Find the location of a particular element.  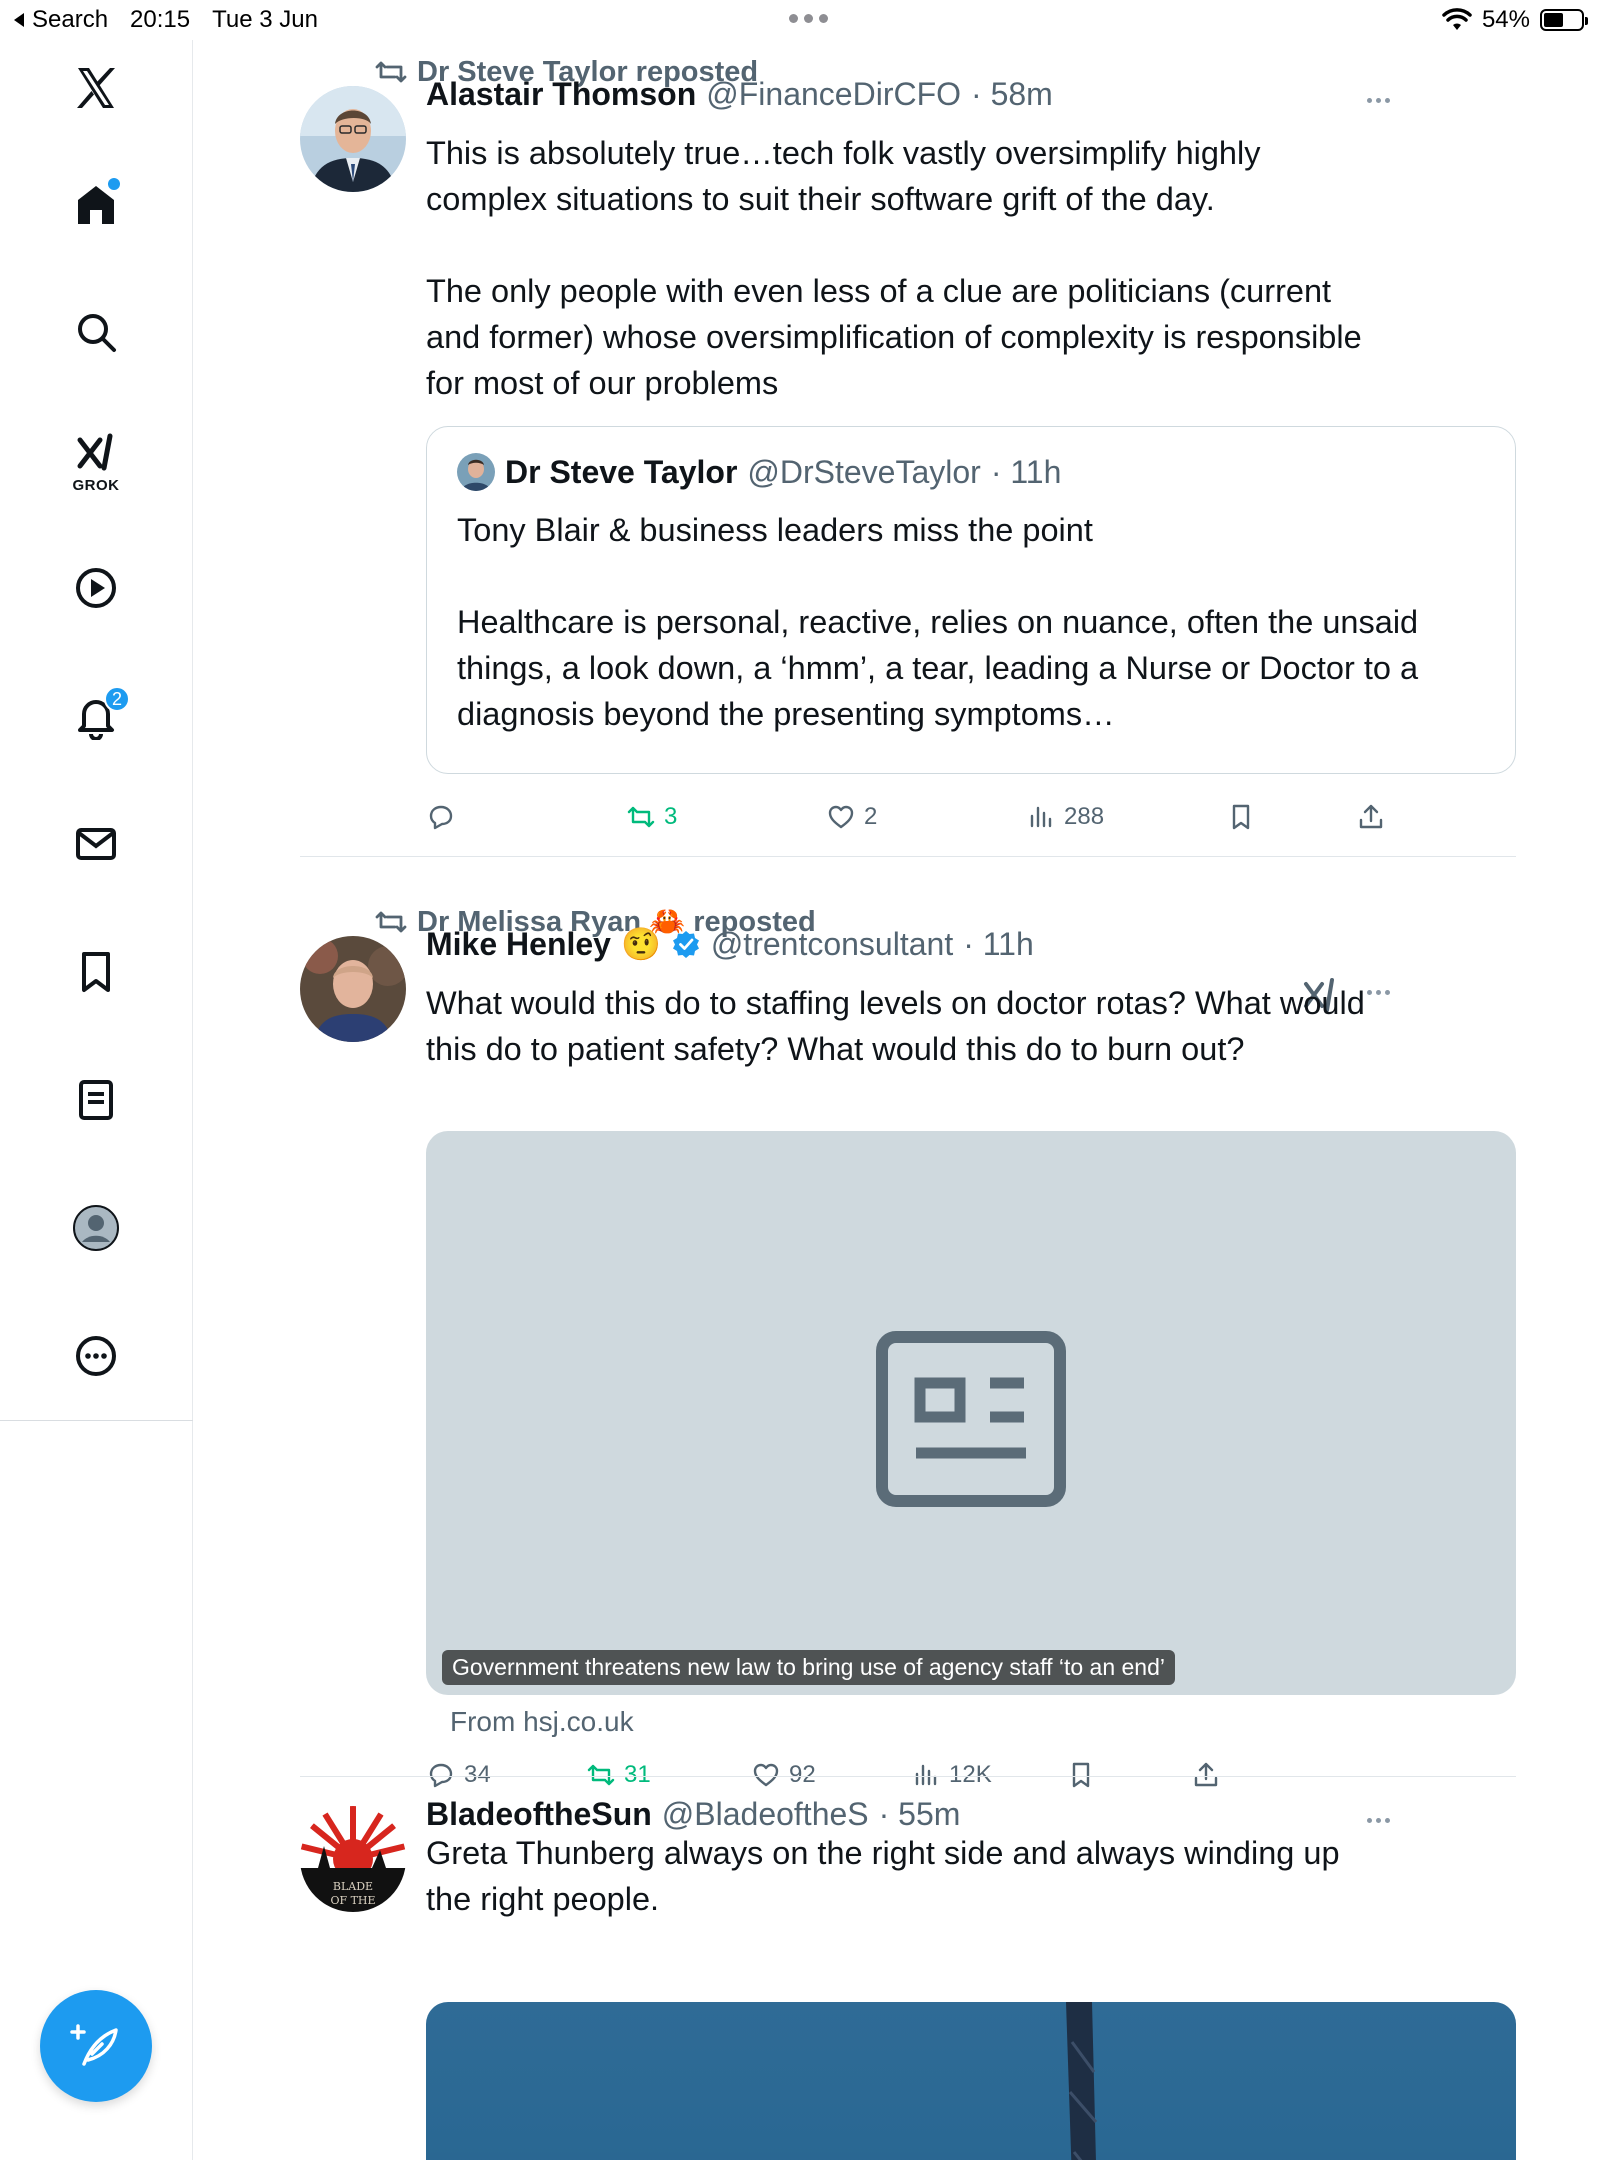

grok-icon: GROK is located at coordinates (96, 461).